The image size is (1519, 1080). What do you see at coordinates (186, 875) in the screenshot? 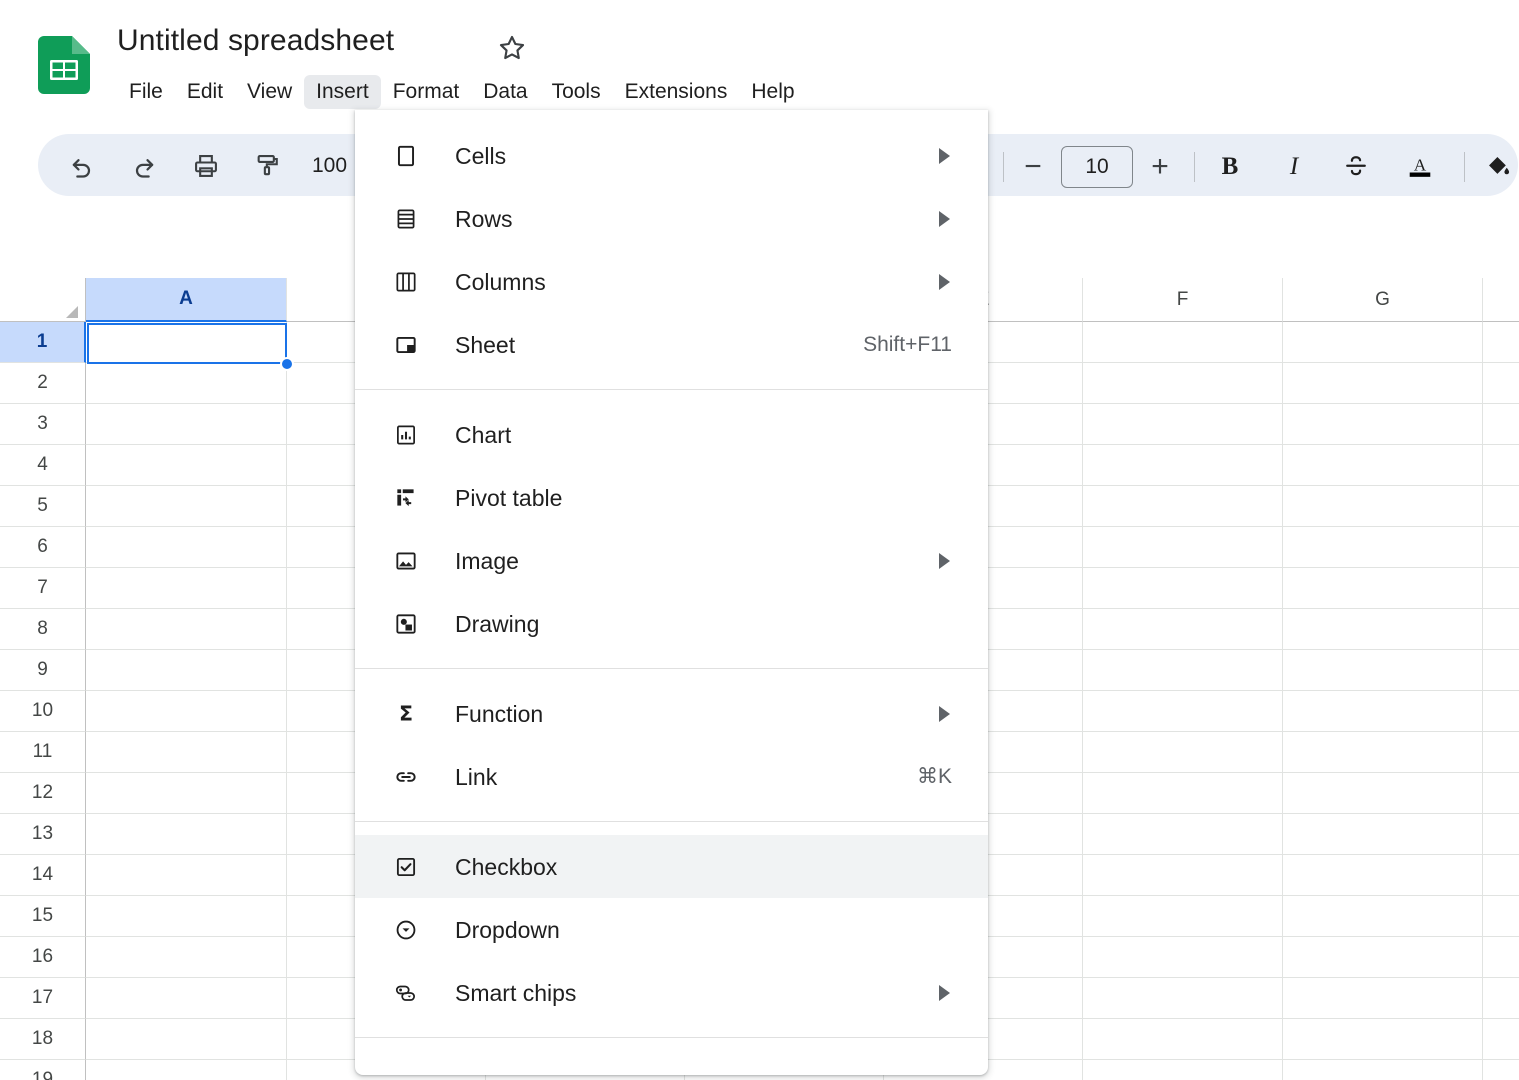
I see `cell-A14` at bounding box center [186, 875].